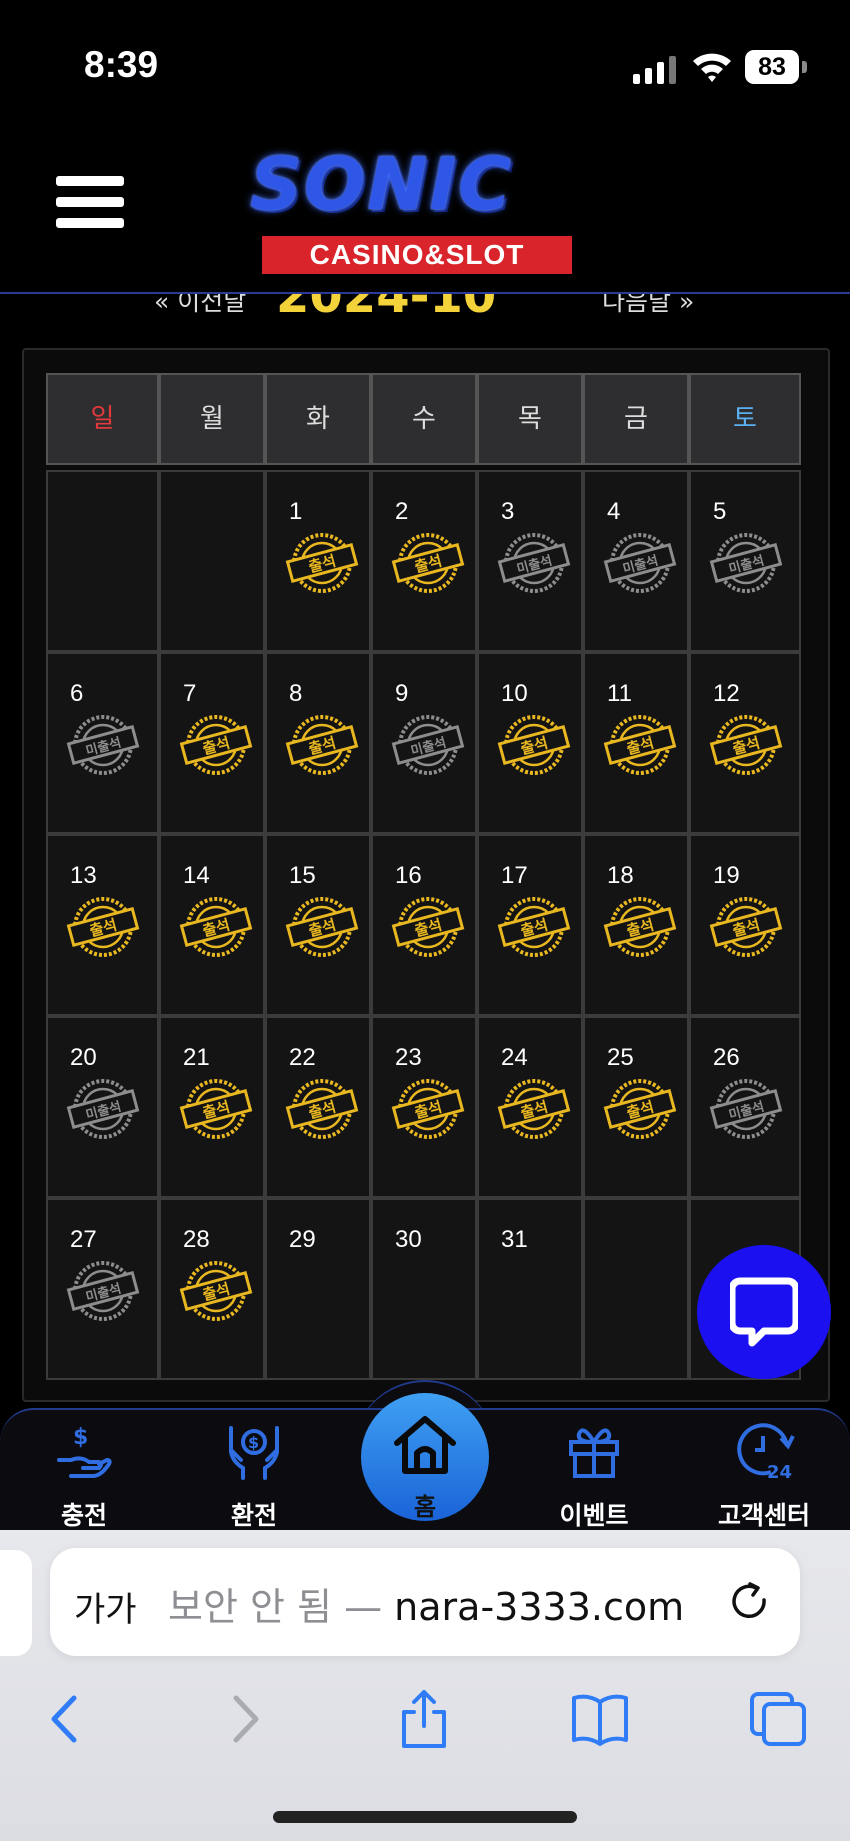 The width and height of the screenshot is (850, 1841). I want to click on day-number: 30, so click(408, 1239).